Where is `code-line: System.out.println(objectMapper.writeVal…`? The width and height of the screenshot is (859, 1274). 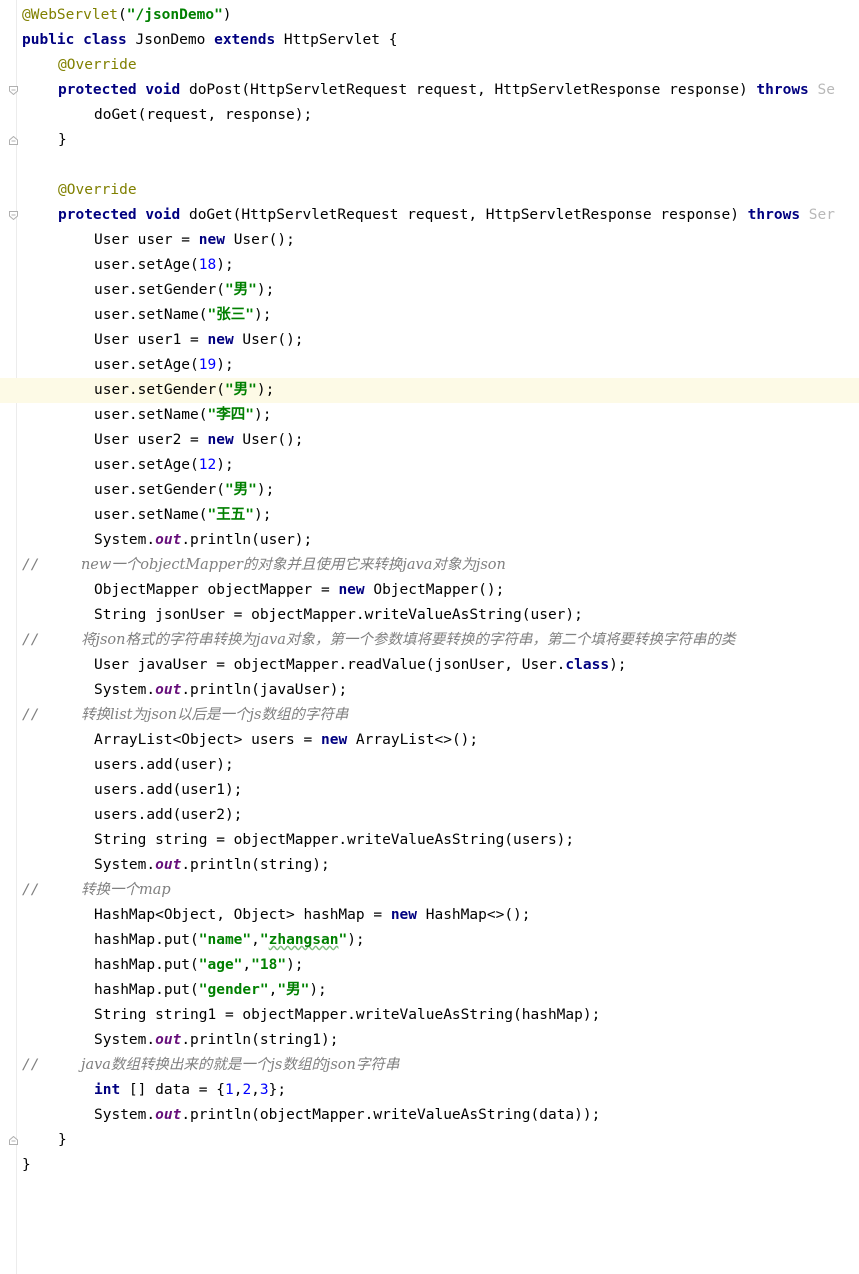 code-line: System.out.println(objectMapper.writeVal… is located at coordinates (311, 1115).